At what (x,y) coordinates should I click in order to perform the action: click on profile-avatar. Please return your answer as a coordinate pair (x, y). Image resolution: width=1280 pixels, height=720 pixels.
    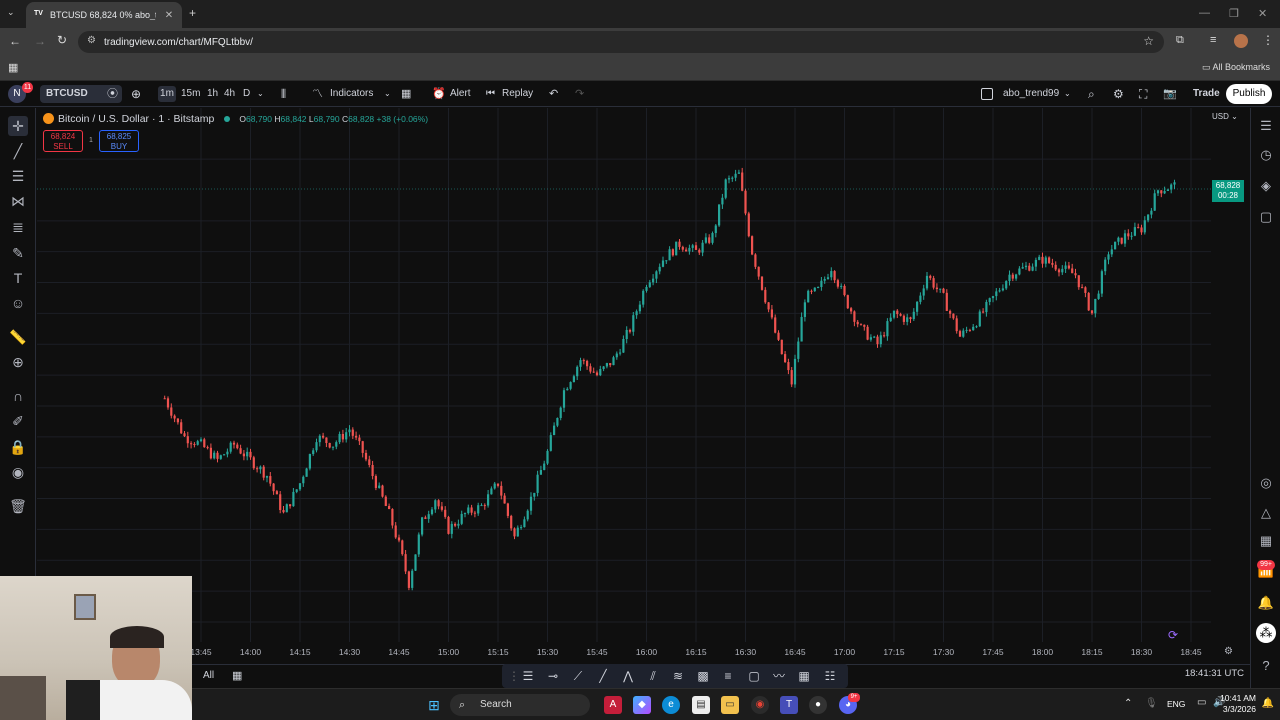
    Looking at the image, I should click on (1241, 41).